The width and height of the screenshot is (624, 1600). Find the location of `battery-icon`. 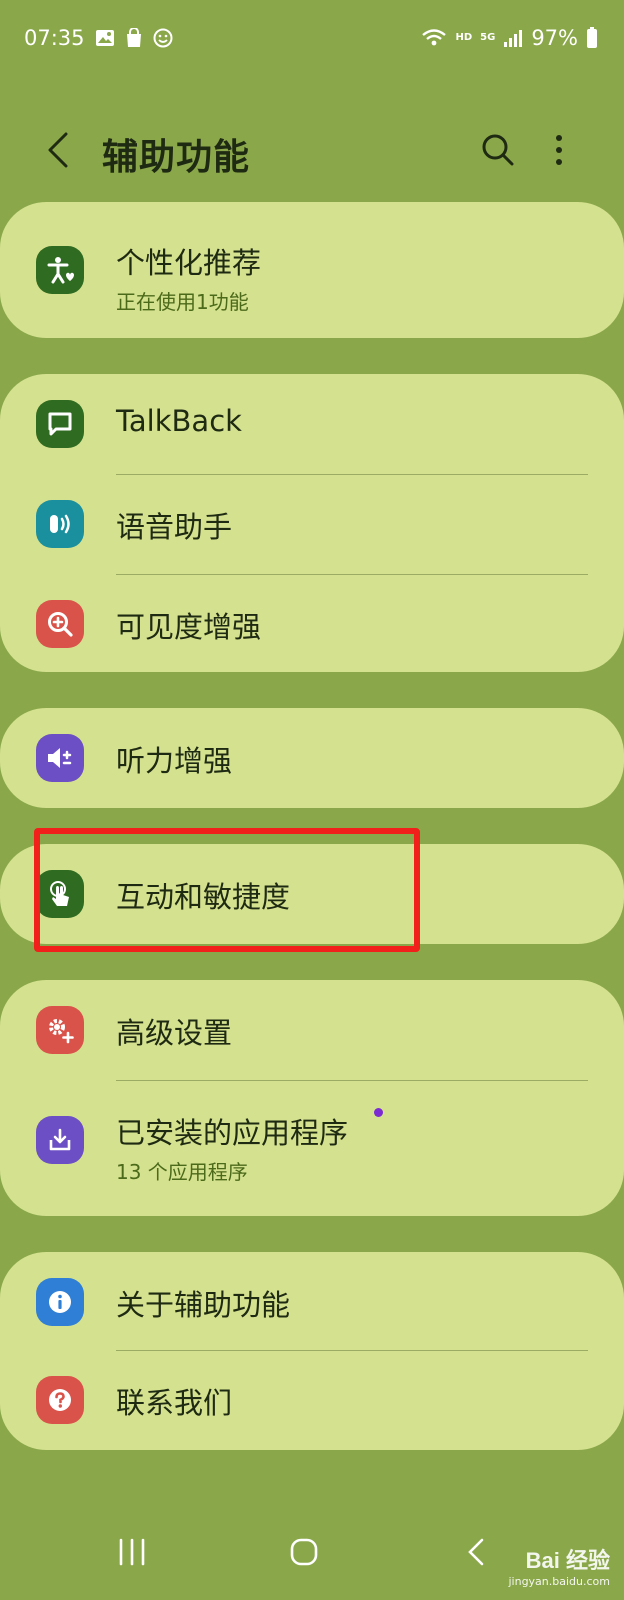

battery-icon is located at coordinates (592, 38).